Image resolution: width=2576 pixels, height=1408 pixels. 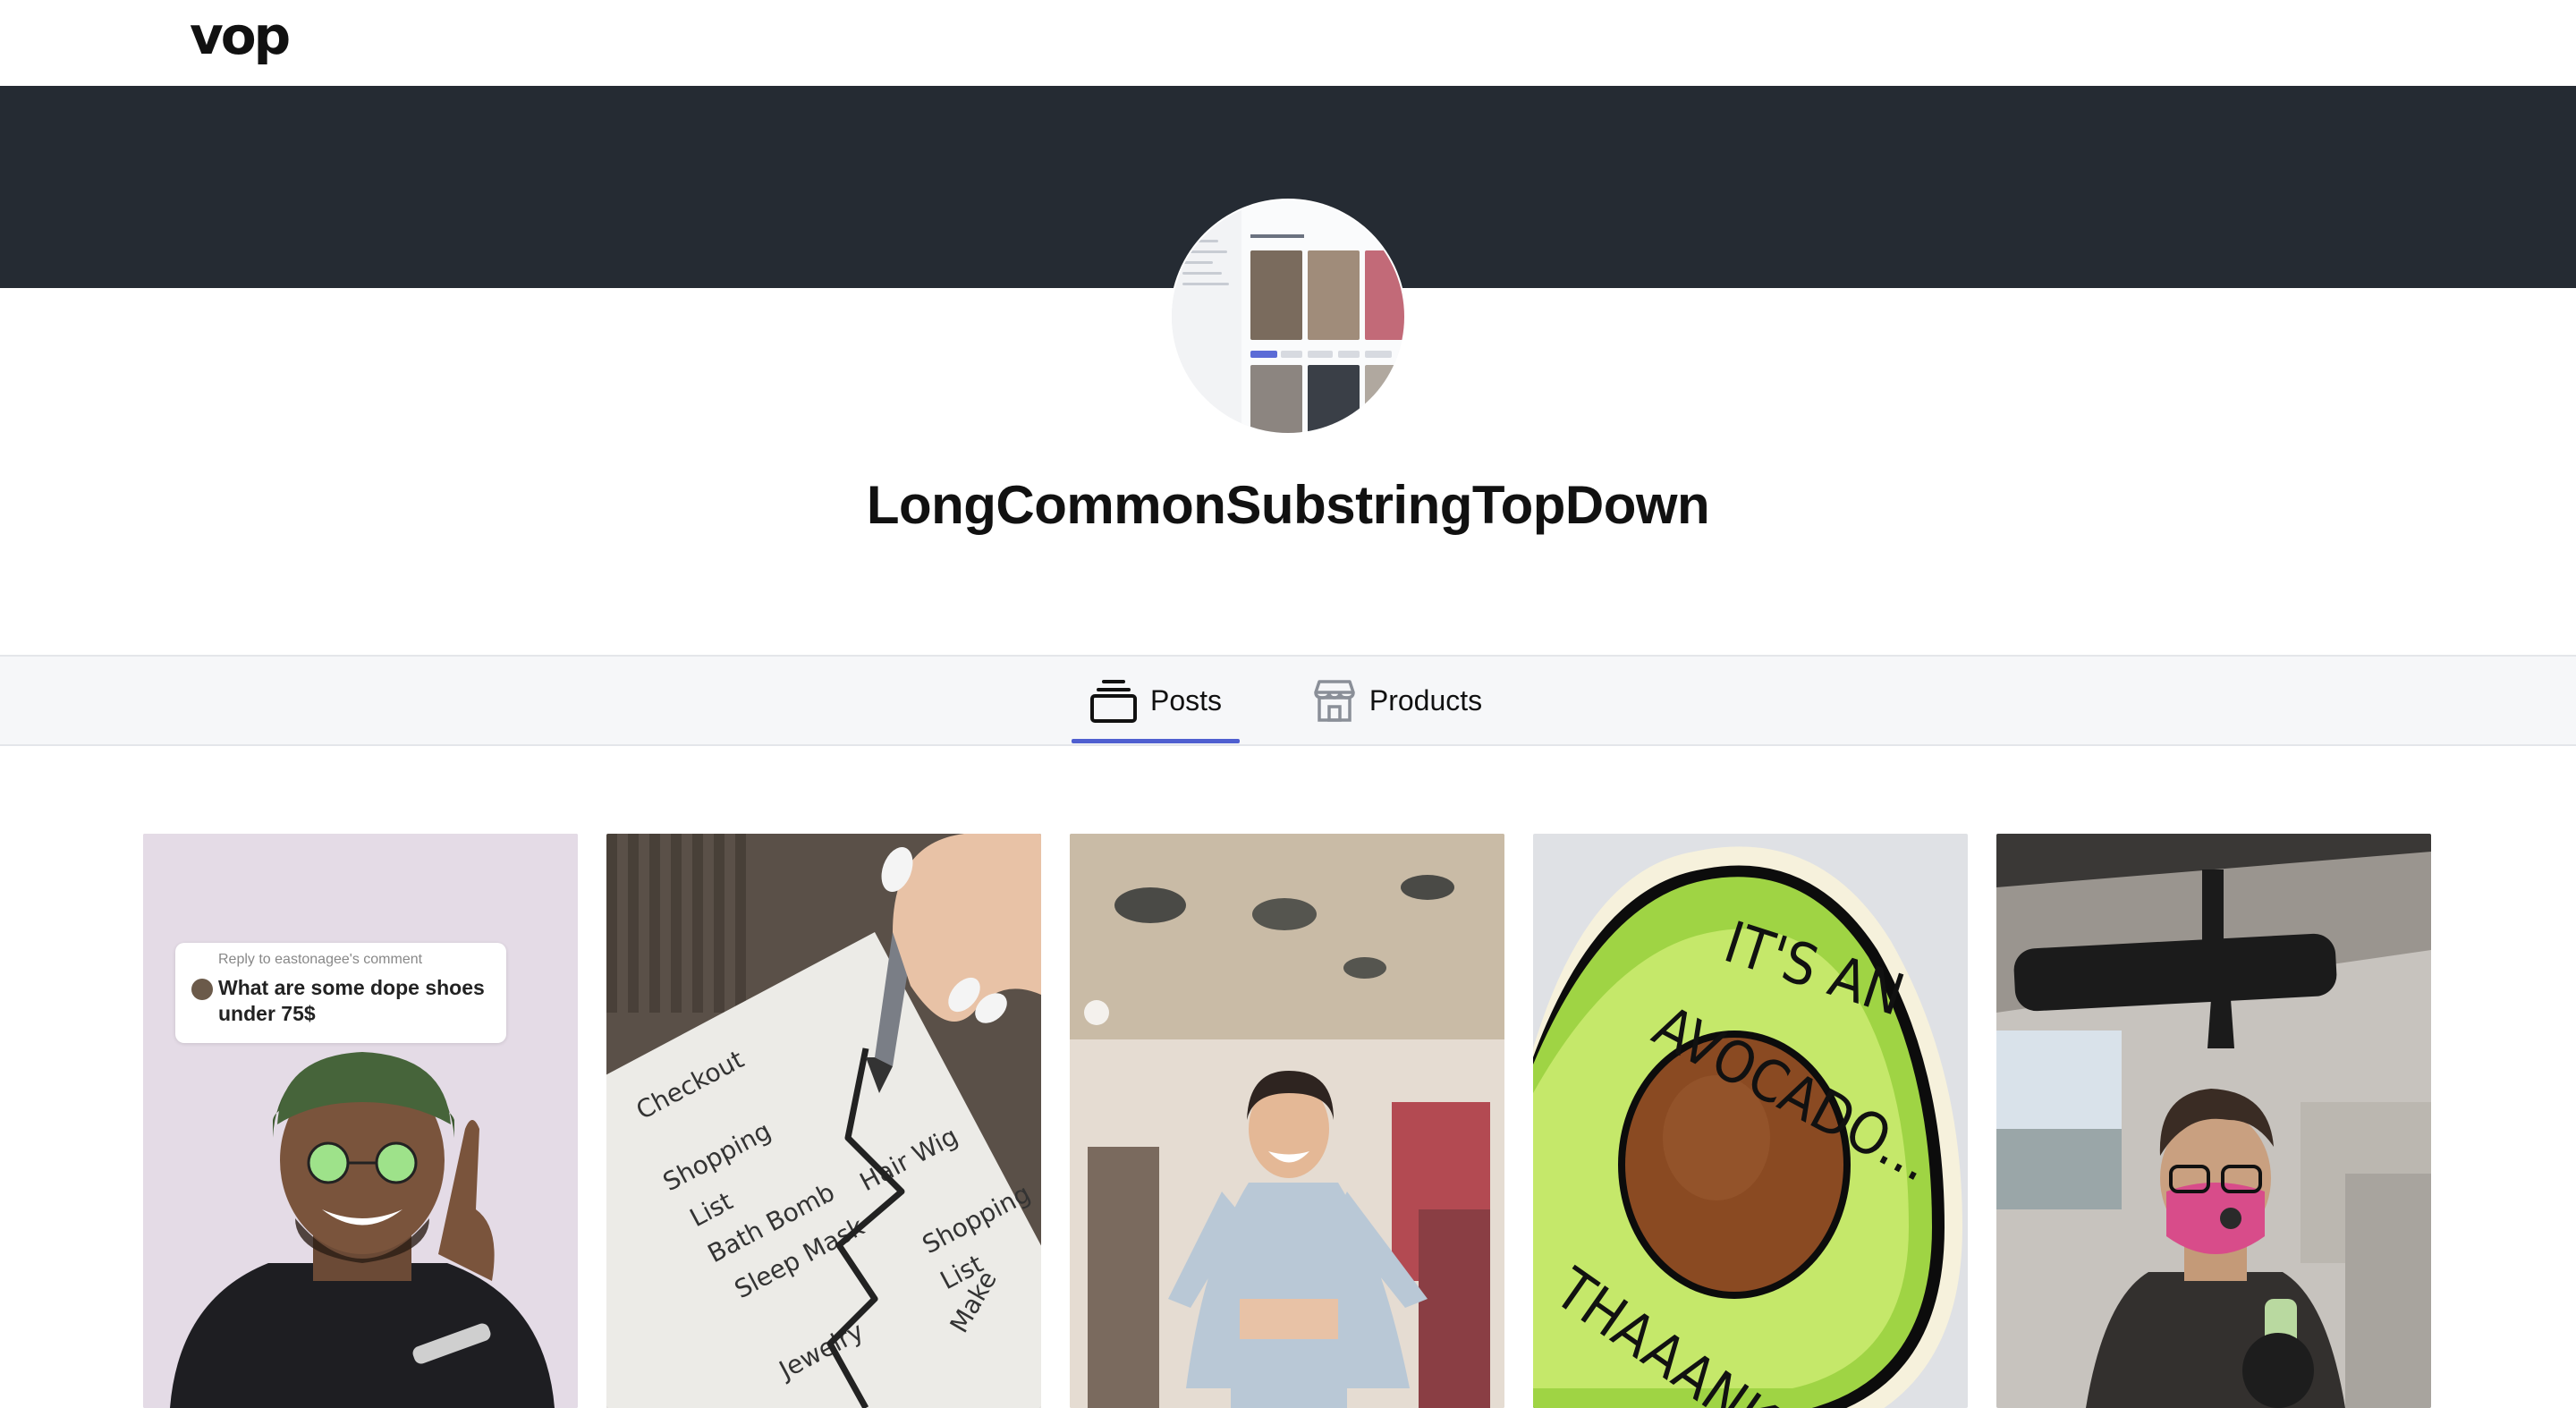 I want to click on svg-text: vop, so click(x=239, y=35).